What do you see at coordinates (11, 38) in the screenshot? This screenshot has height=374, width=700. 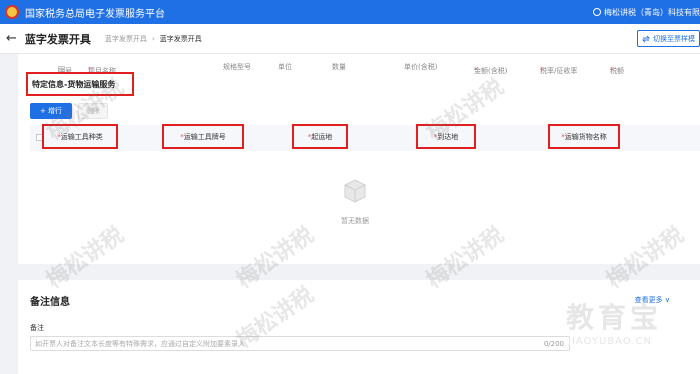 I see `back-arrow-icon: ←` at bounding box center [11, 38].